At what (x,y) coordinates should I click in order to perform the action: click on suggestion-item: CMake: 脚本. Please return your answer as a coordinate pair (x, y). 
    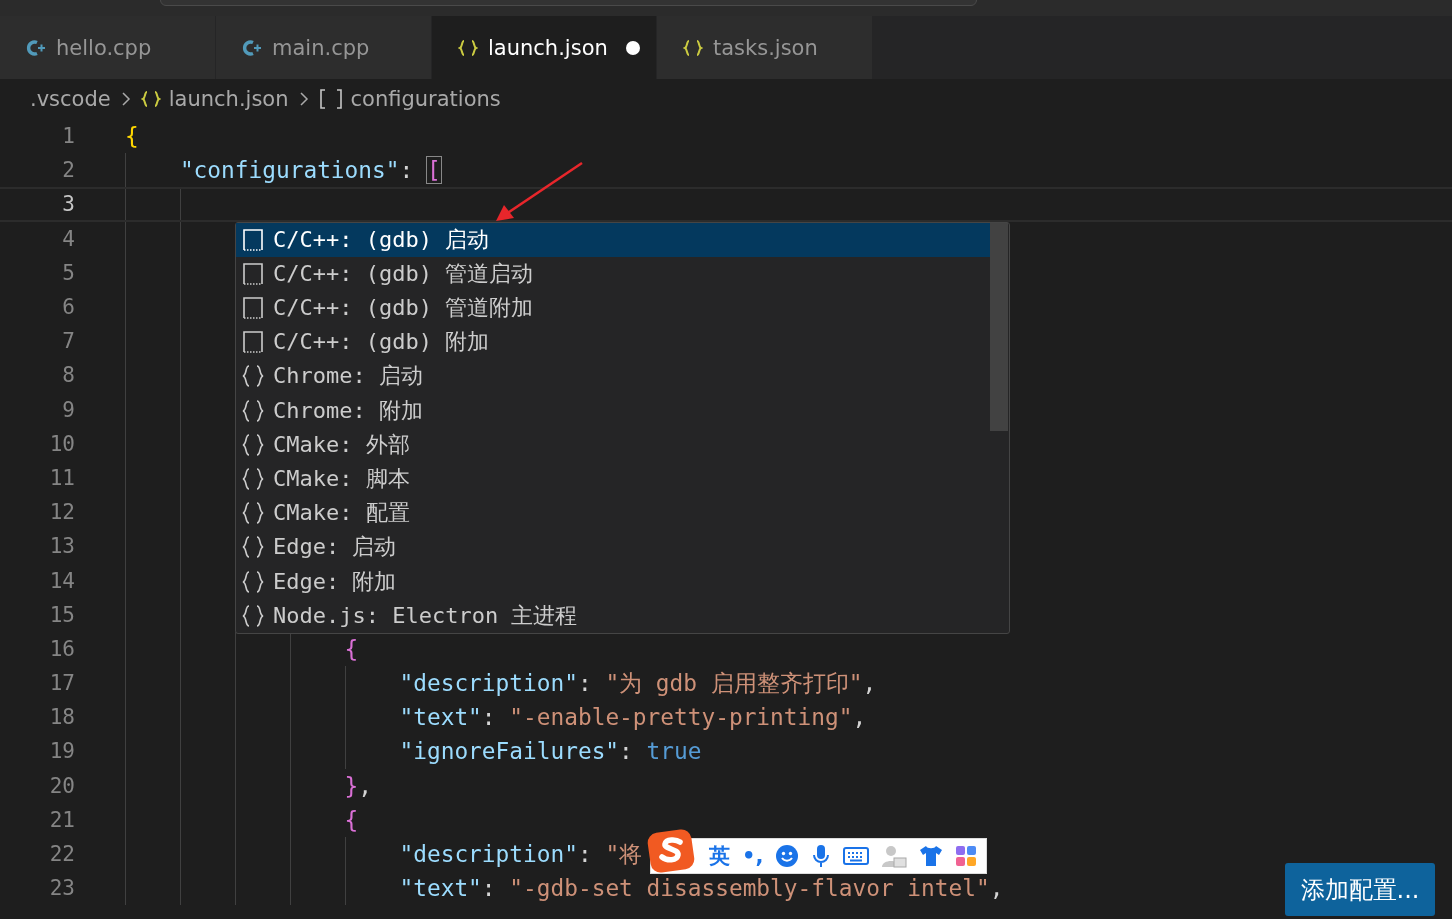
    Looking at the image, I should click on (613, 479).